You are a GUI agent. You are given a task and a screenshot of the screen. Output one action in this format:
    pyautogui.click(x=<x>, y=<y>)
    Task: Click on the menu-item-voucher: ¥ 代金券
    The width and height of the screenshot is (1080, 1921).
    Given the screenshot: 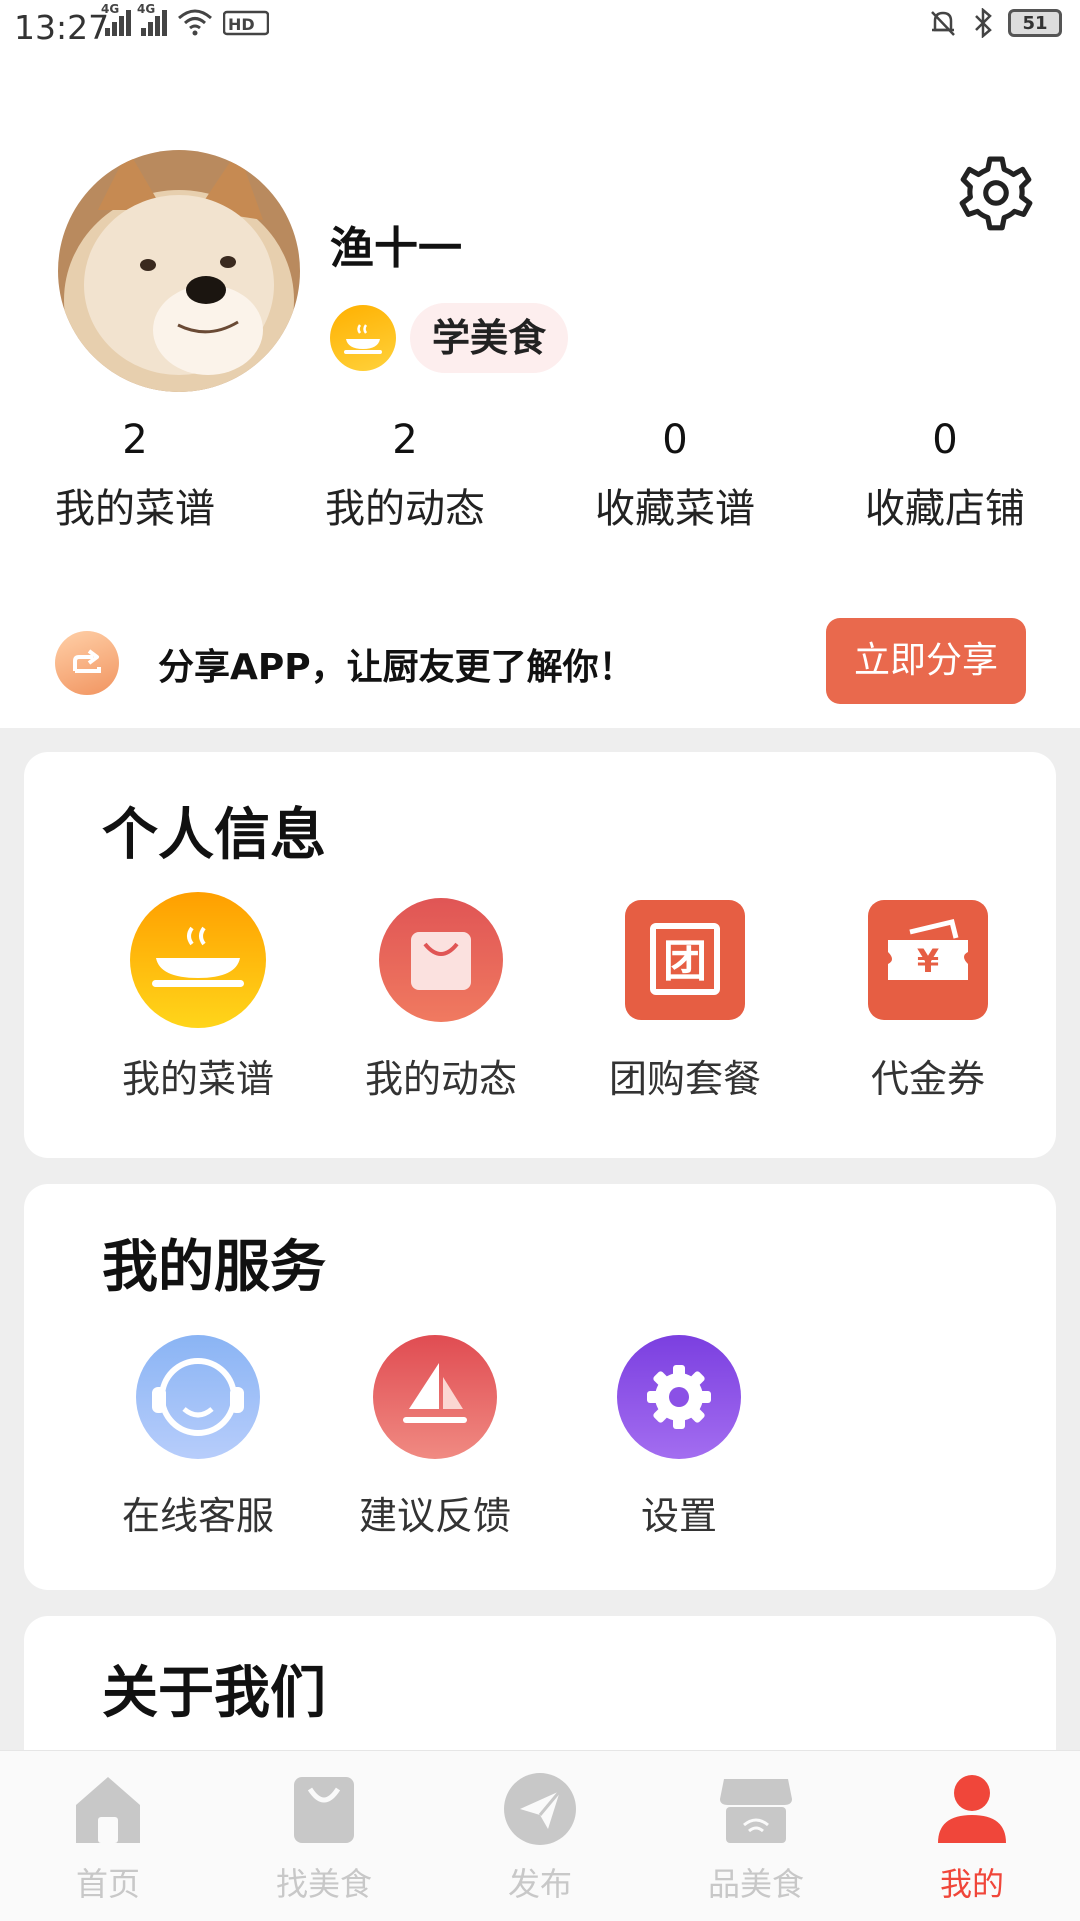 What is the action you would take?
    pyautogui.click(x=928, y=997)
    